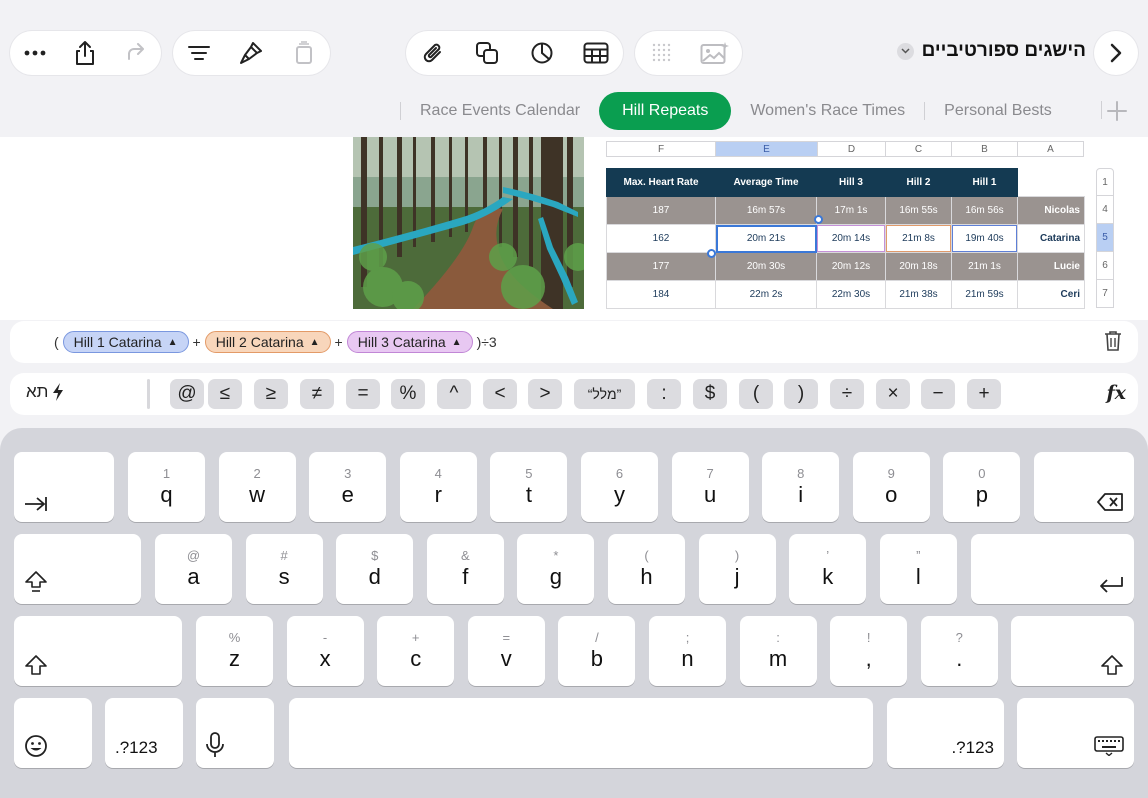 The width and height of the screenshot is (1148, 798). What do you see at coordinates (1051, 210) in the screenshot?
I see `table-cell-name: Nicolas` at bounding box center [1051, 210].